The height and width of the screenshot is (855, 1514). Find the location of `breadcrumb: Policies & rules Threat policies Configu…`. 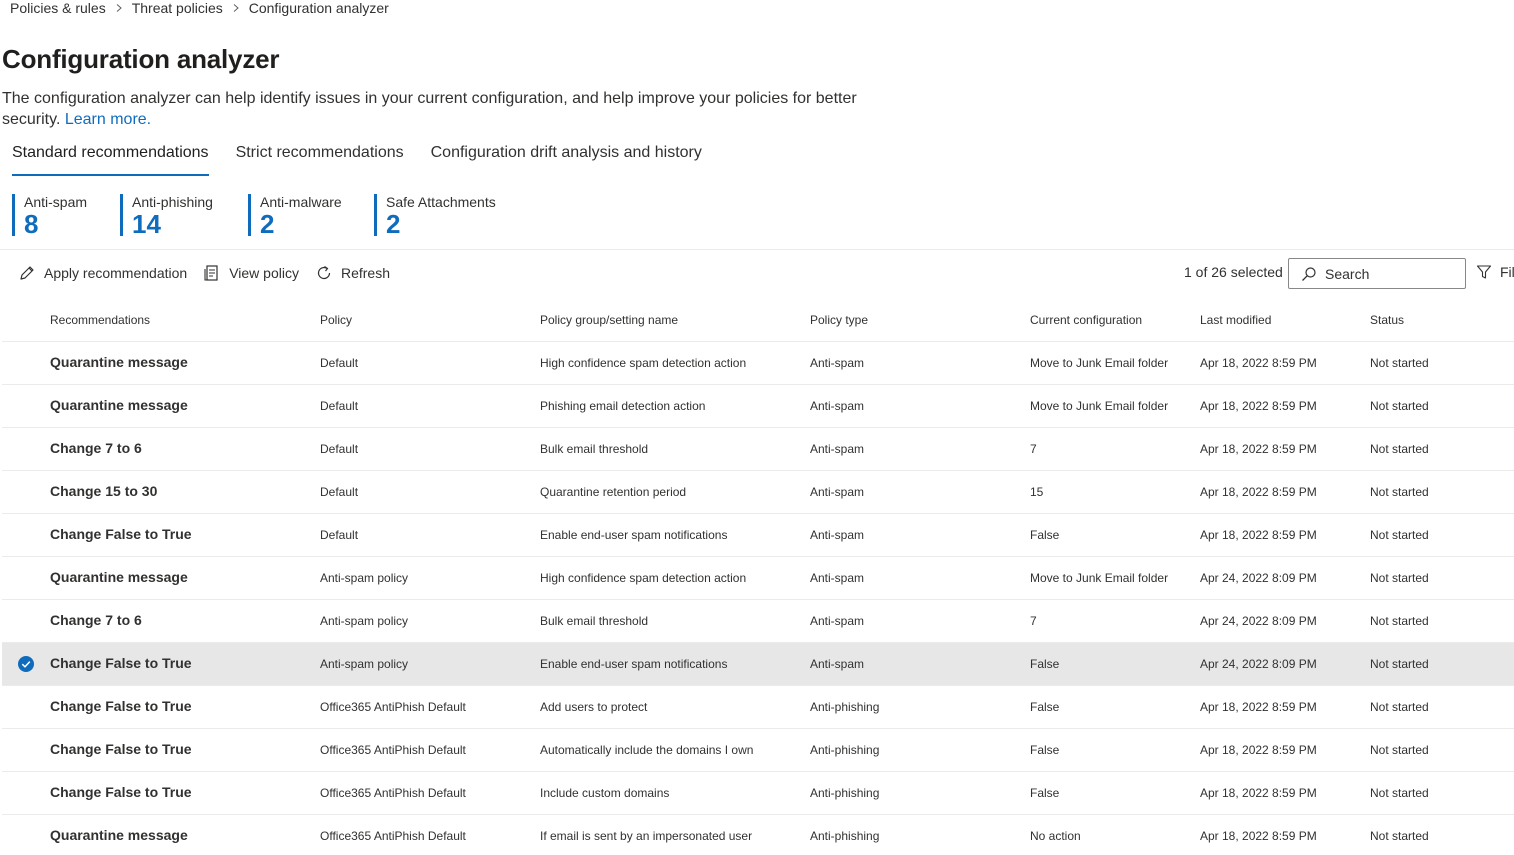

breadcrumb: Policies & rules Threat policies Configu… is located at coordinates (199, 8).